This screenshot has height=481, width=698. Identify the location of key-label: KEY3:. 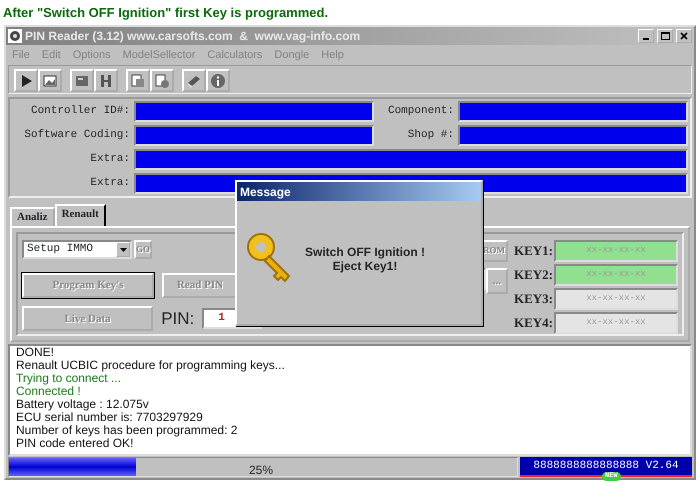
(534, 299).